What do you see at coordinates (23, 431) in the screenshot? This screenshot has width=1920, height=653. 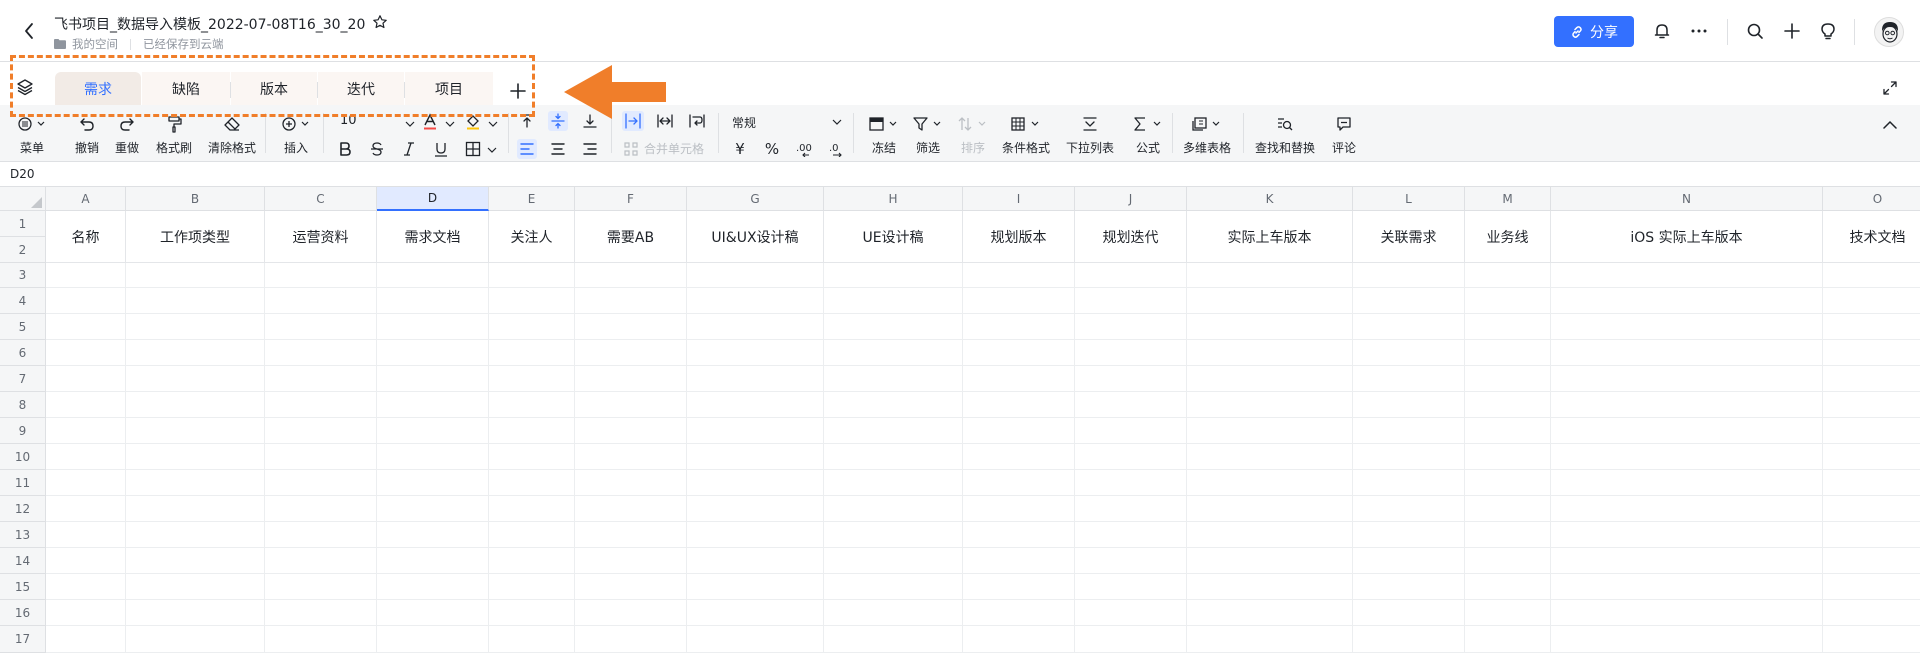 I see `row-header: 9` at bounding box center [23, 431].